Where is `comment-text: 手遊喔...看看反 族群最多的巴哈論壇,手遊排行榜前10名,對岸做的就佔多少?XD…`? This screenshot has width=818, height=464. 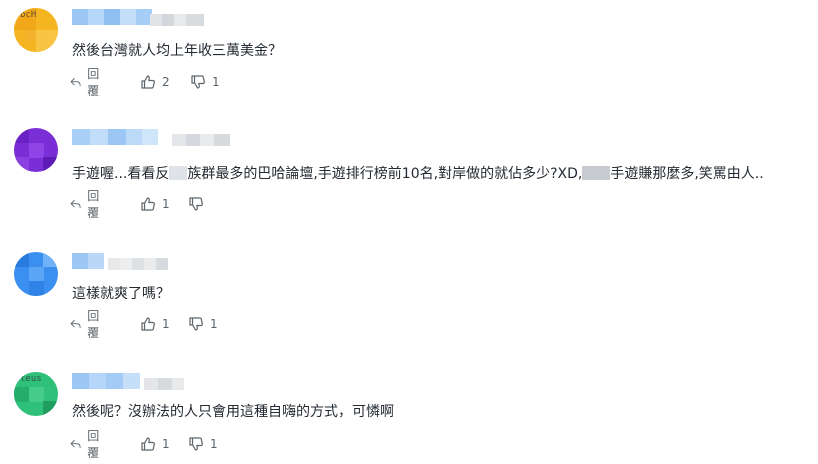
comment-text: 手遊喔...看看反 族群最多的巴哈論壇,手遊排行榜前10名,對岸做的就佔多少?XD… is located at coordinates (418, 174).